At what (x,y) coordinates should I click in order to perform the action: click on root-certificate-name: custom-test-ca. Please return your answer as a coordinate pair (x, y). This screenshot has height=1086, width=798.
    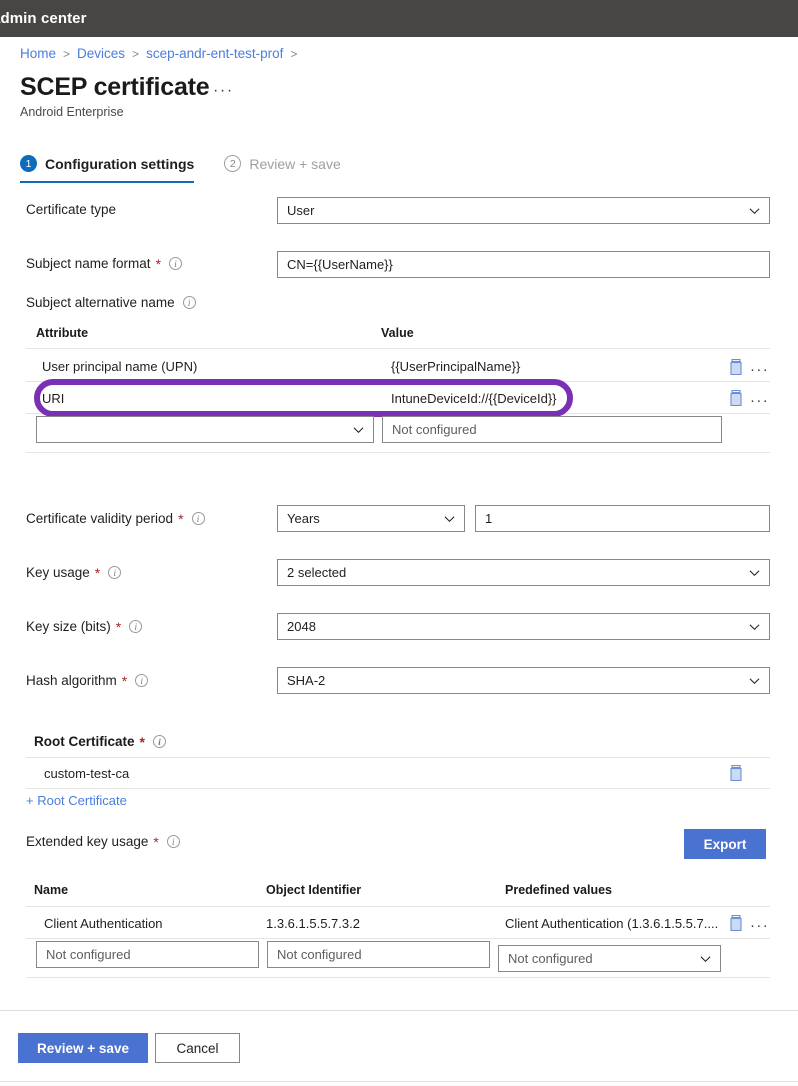
    Looking at the image, I should click on (87, 773).